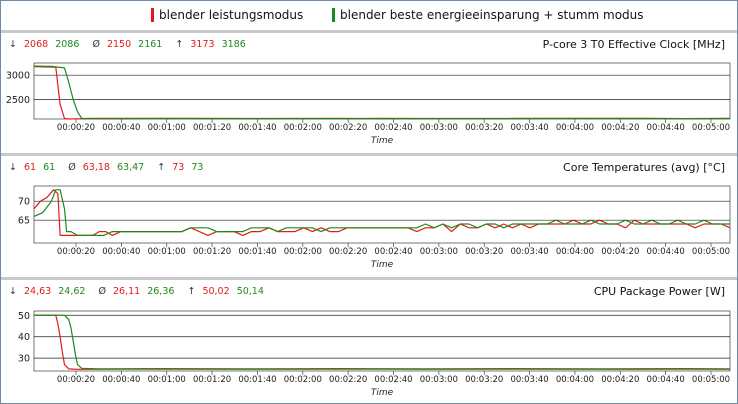  I want to click on y-tick-label: 50, so click(24, 316).